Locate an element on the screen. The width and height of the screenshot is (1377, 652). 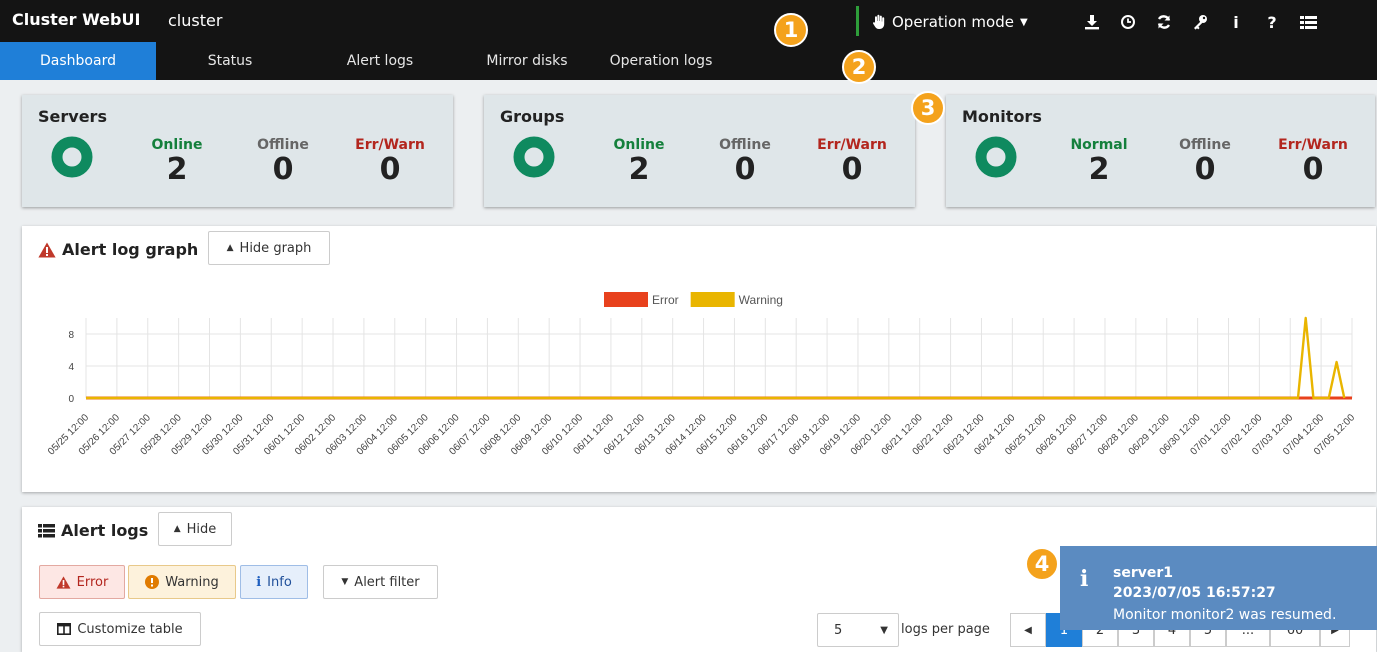
filter-info-button: i Info is located at coordinates (274, 582).